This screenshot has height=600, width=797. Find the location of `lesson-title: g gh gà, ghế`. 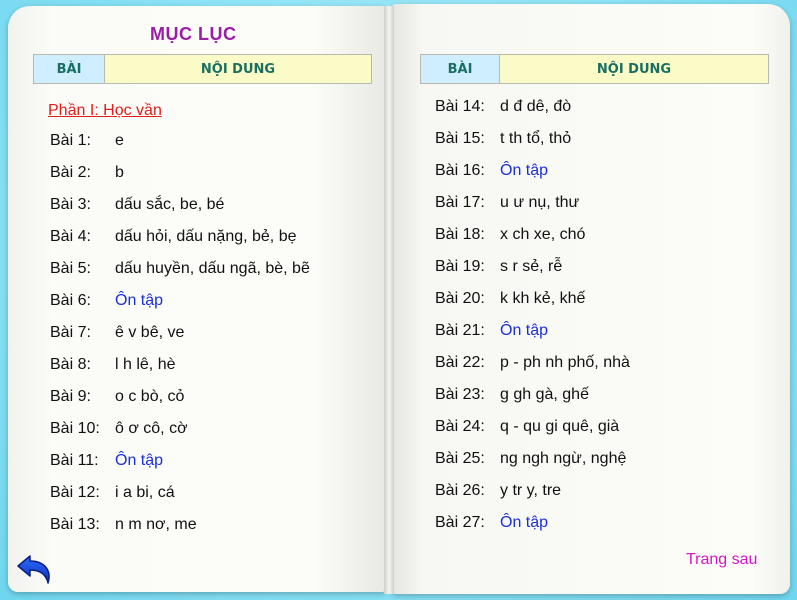

lesson-title: g gh gà, ghế is located at coordinates (544, 394).